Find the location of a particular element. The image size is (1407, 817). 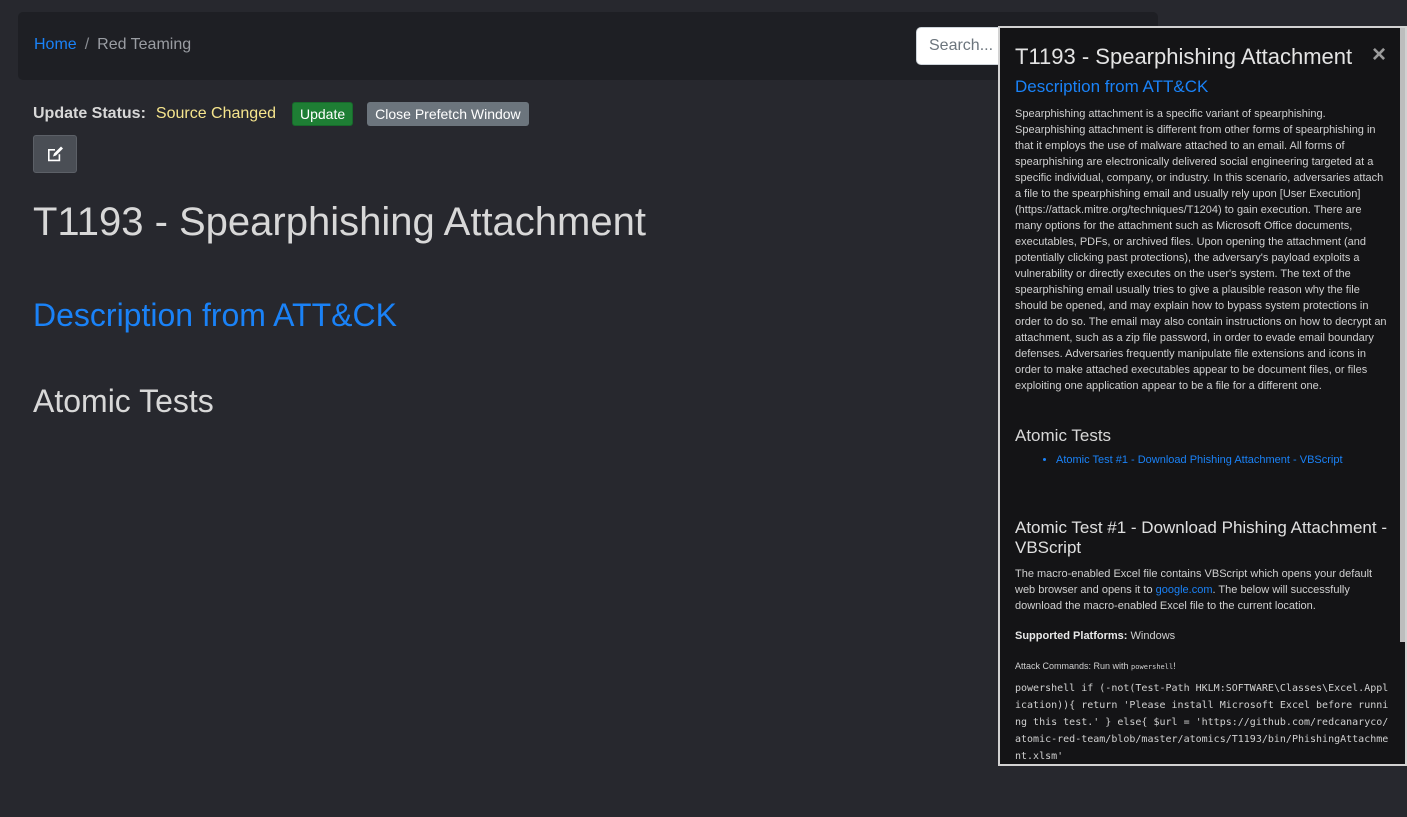

update-status-value: Source Changed is located at coordinates (215, 113).